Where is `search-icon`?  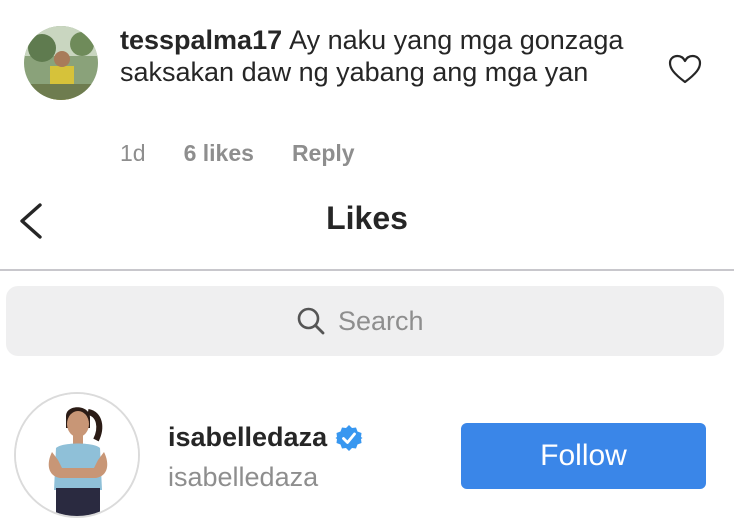 search-icon is located at coordinates (311, 321).